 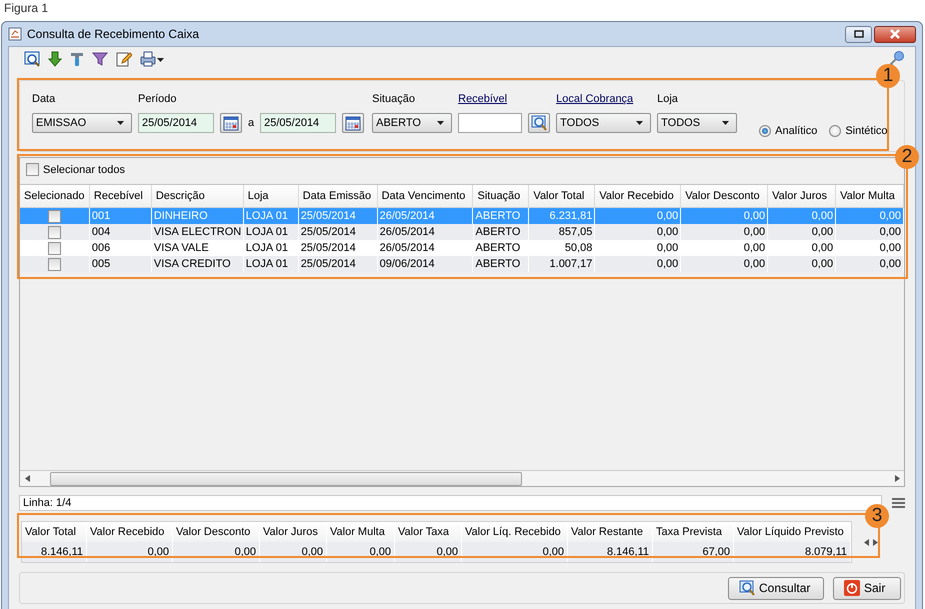 I want to click on close-button, so click(x=895, y=34).